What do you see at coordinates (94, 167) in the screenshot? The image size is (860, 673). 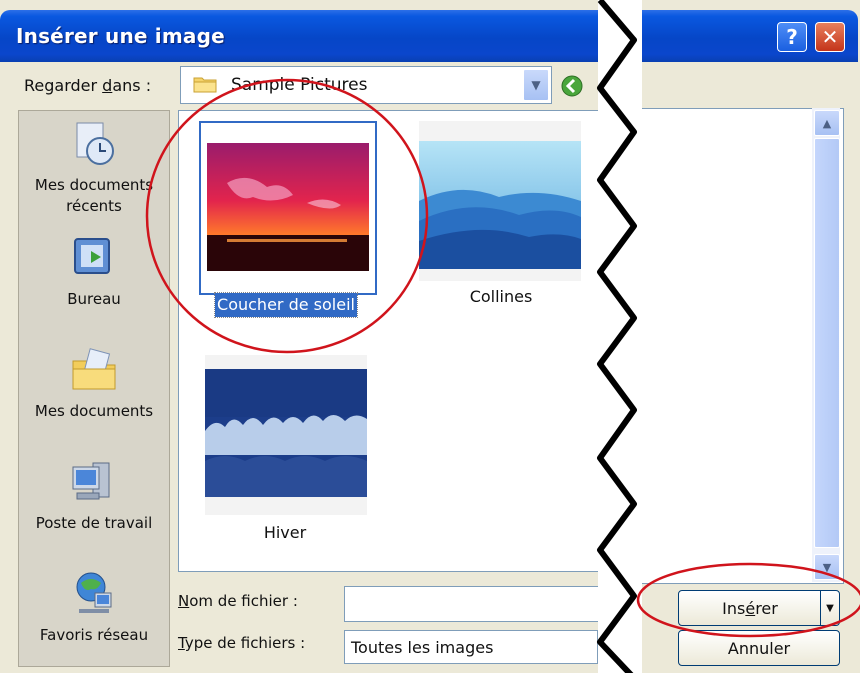 I see `place-recent-documents: Mes documents récents` at bounding box center [94, 167].